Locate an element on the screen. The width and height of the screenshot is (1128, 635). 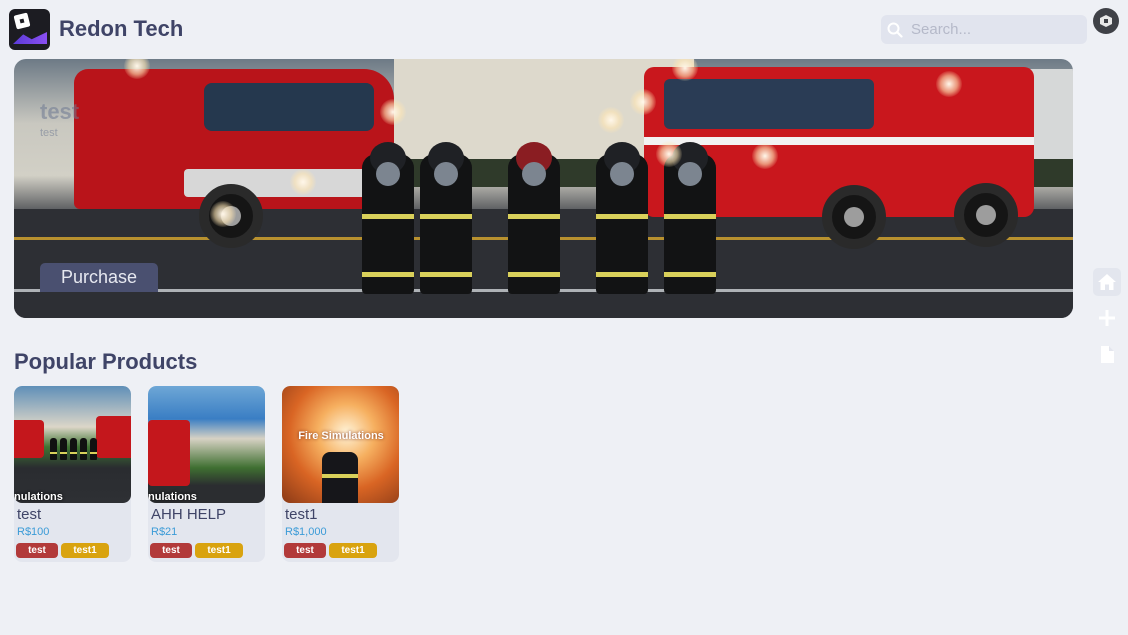
product-card: nulations AHH HELP R$21 test test1 is located at coordinates (206, 474).